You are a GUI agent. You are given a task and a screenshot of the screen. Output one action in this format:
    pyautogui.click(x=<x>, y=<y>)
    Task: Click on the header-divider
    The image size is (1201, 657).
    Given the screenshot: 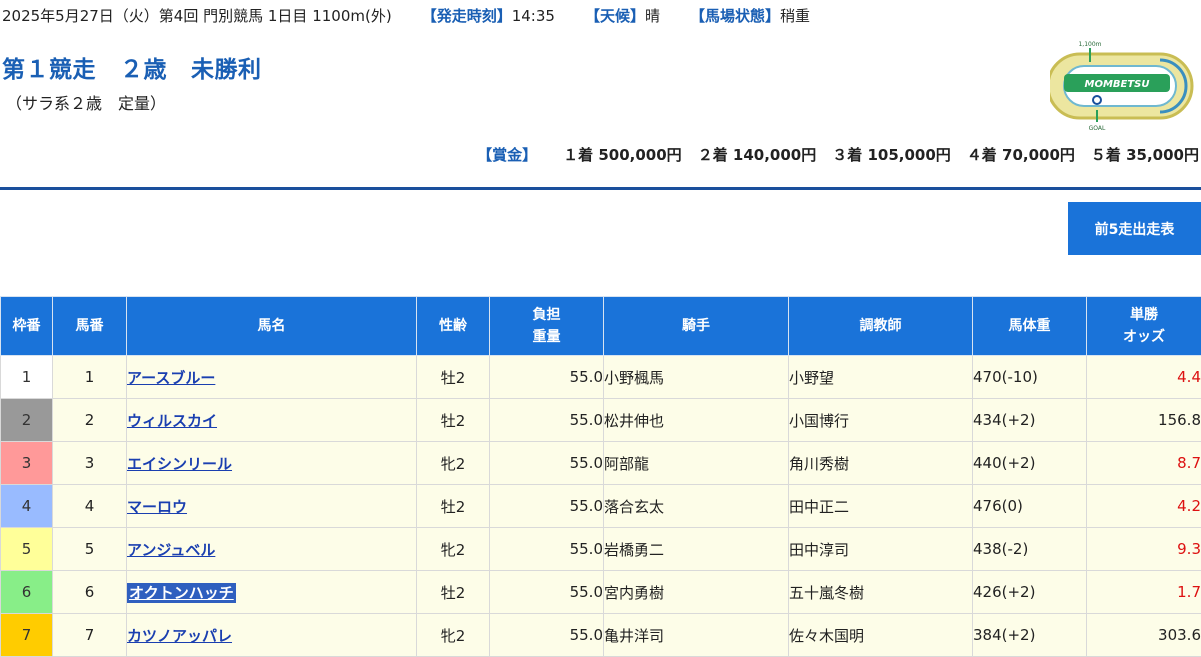 What is the action you would take?
    pyautogui.click(x=600, y=188)
    